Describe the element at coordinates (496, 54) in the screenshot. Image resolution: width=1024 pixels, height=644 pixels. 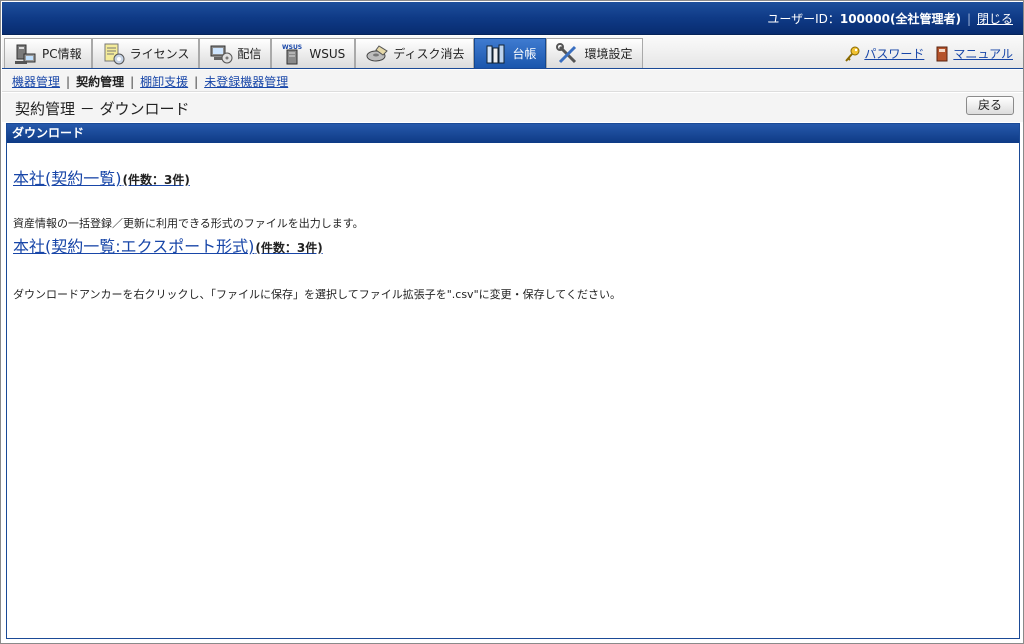
I see `ledger-books-icon` at that location.